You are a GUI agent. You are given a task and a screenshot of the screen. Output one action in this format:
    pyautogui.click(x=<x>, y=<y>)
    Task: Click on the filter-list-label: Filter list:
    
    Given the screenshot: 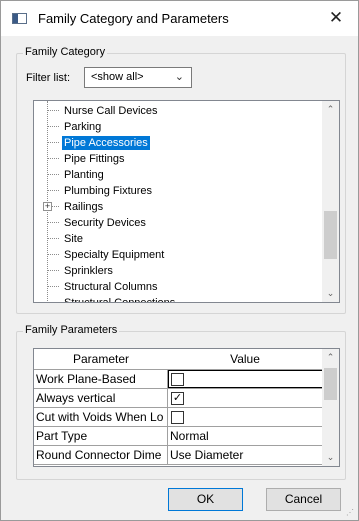 What is the action you would take?
    pyautogui.click(x=48, y=78)
    